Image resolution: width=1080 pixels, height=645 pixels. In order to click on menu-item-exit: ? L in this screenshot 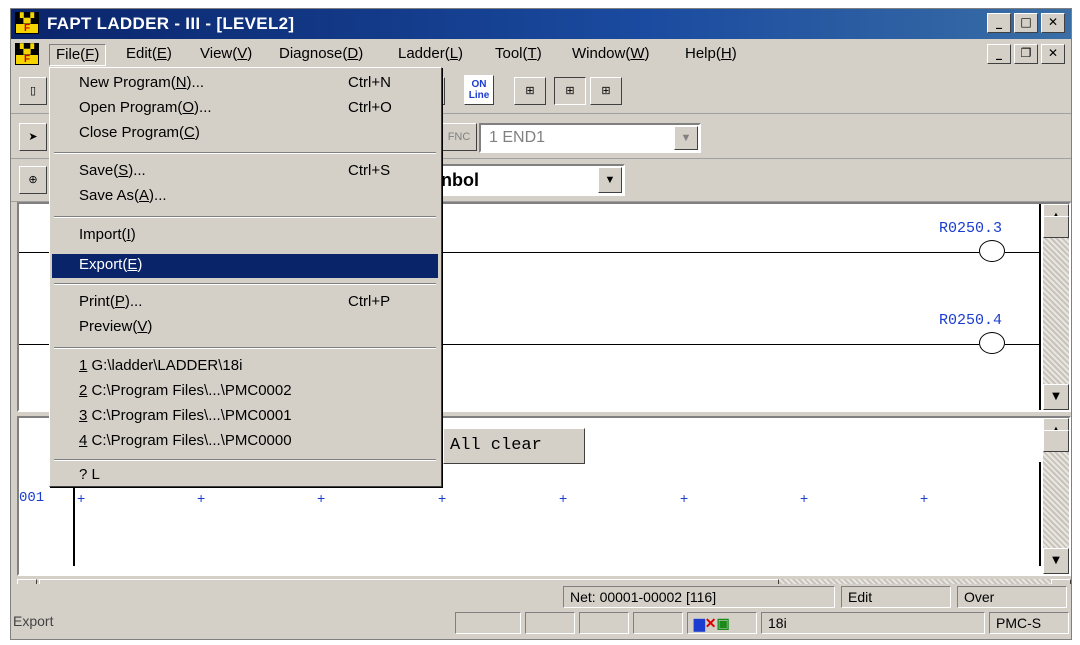, I will do `click(245, 476)`.